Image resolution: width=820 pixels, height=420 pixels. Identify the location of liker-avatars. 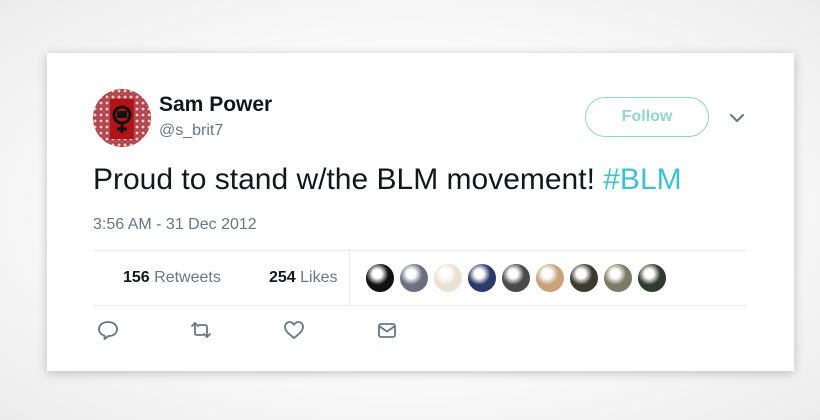
(518, 278).